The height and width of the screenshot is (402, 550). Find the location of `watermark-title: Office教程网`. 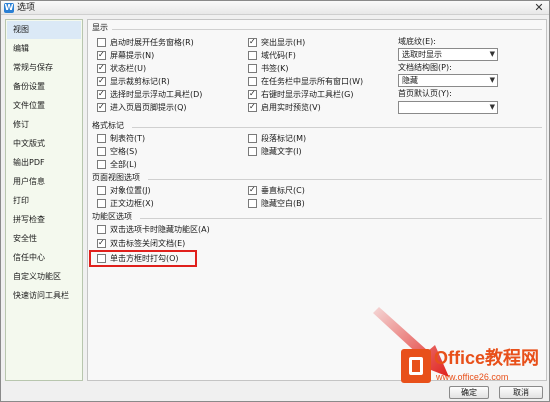

watermark-title: Office教程网 is located at coordinates (487, 358).